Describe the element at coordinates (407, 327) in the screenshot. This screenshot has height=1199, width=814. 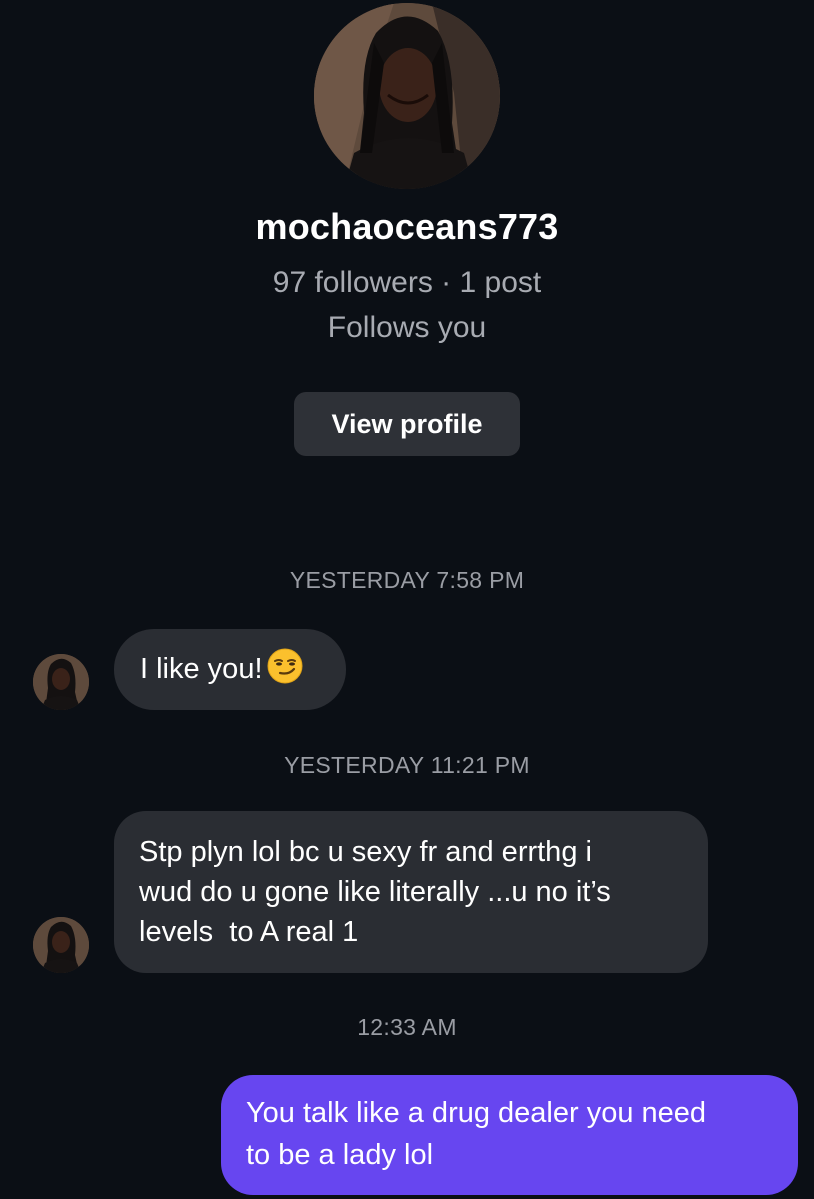
I see `follows-you-label: Follows you` at that location.